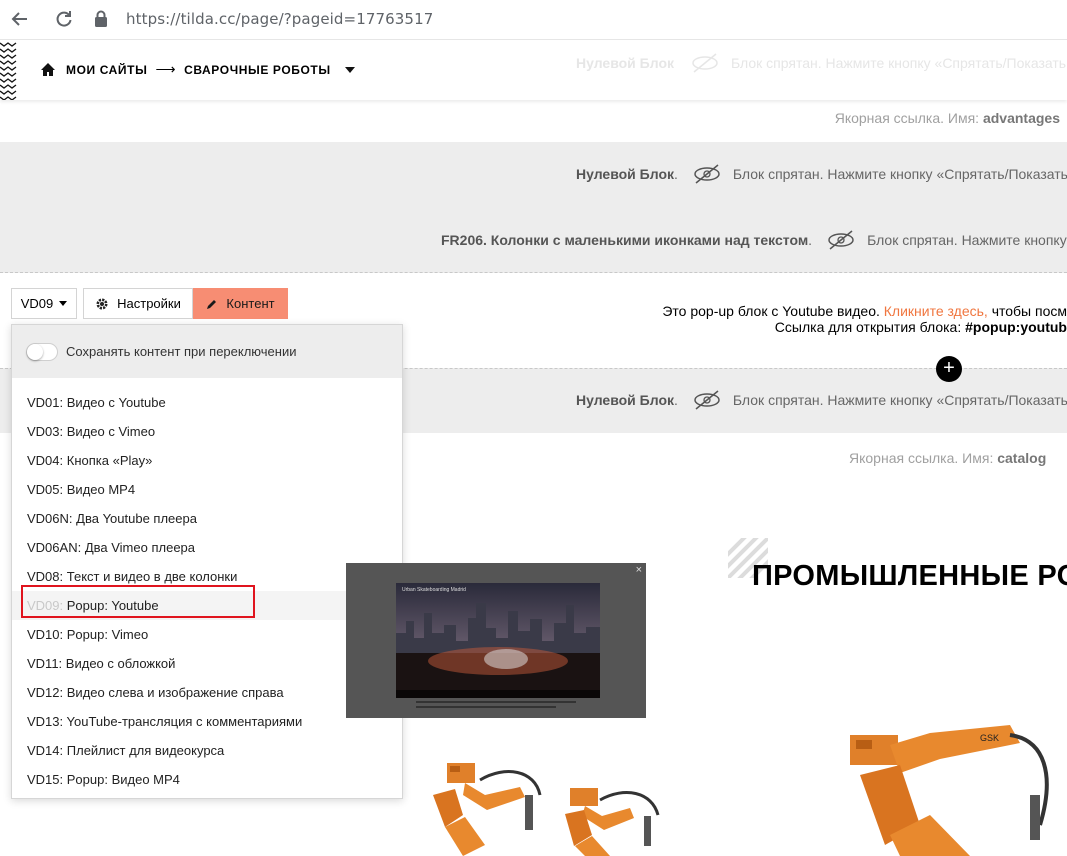 The image size is (1067, 856). I want to click on anchor-name: advantages, so click(1021, 118).